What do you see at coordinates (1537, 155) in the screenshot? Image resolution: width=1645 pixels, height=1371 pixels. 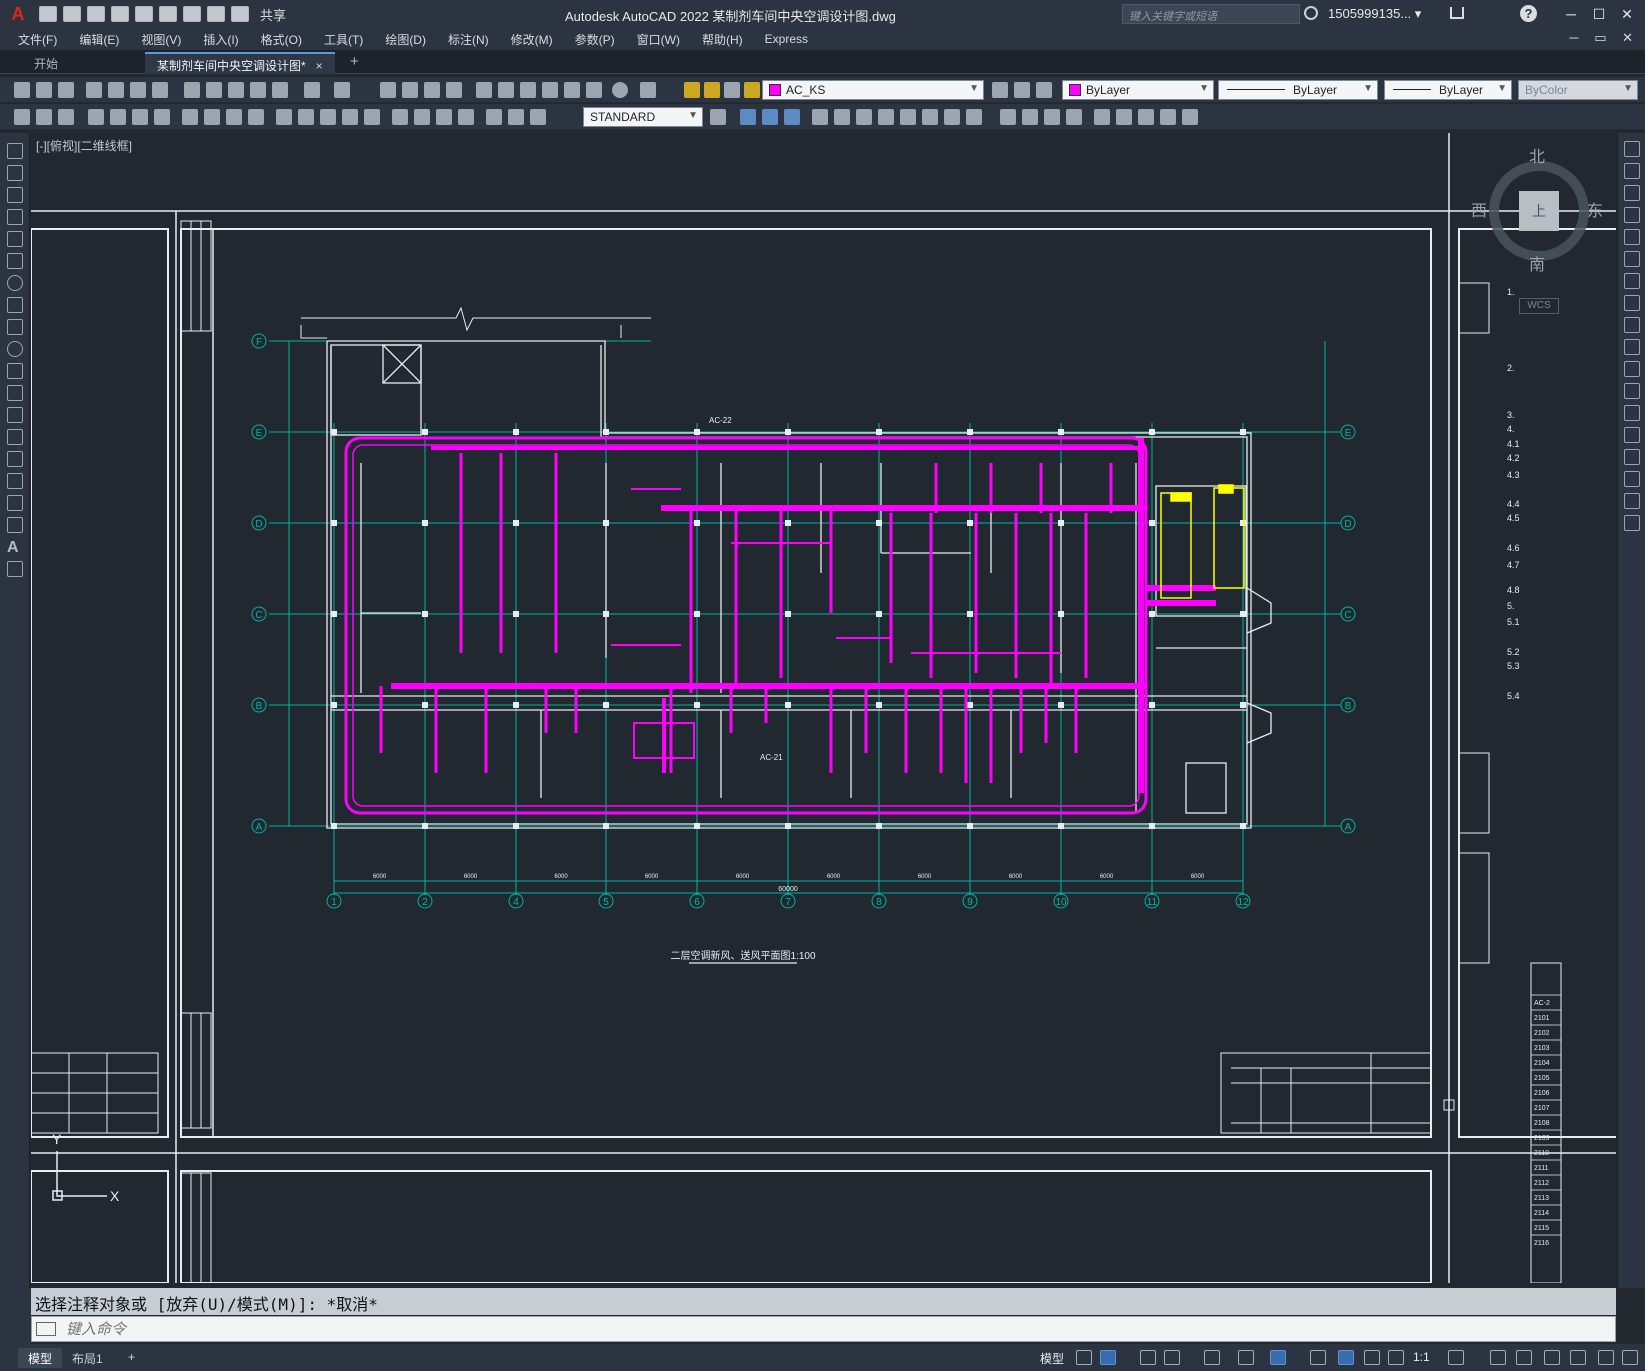 I see `compass-north: 北` at bounding box center [1537, 155].